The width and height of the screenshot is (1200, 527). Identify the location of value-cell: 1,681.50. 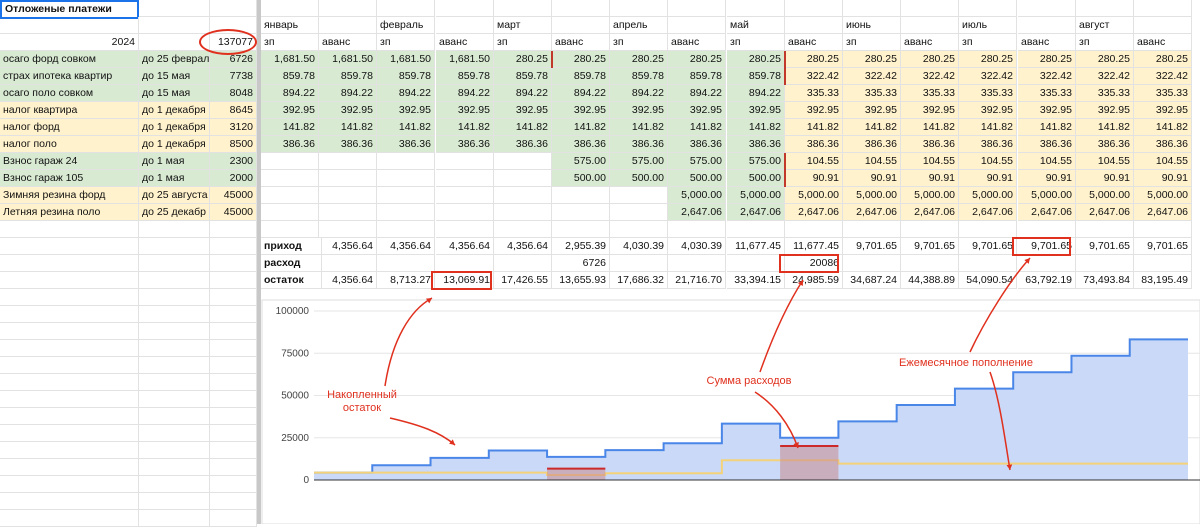
(290, 59).